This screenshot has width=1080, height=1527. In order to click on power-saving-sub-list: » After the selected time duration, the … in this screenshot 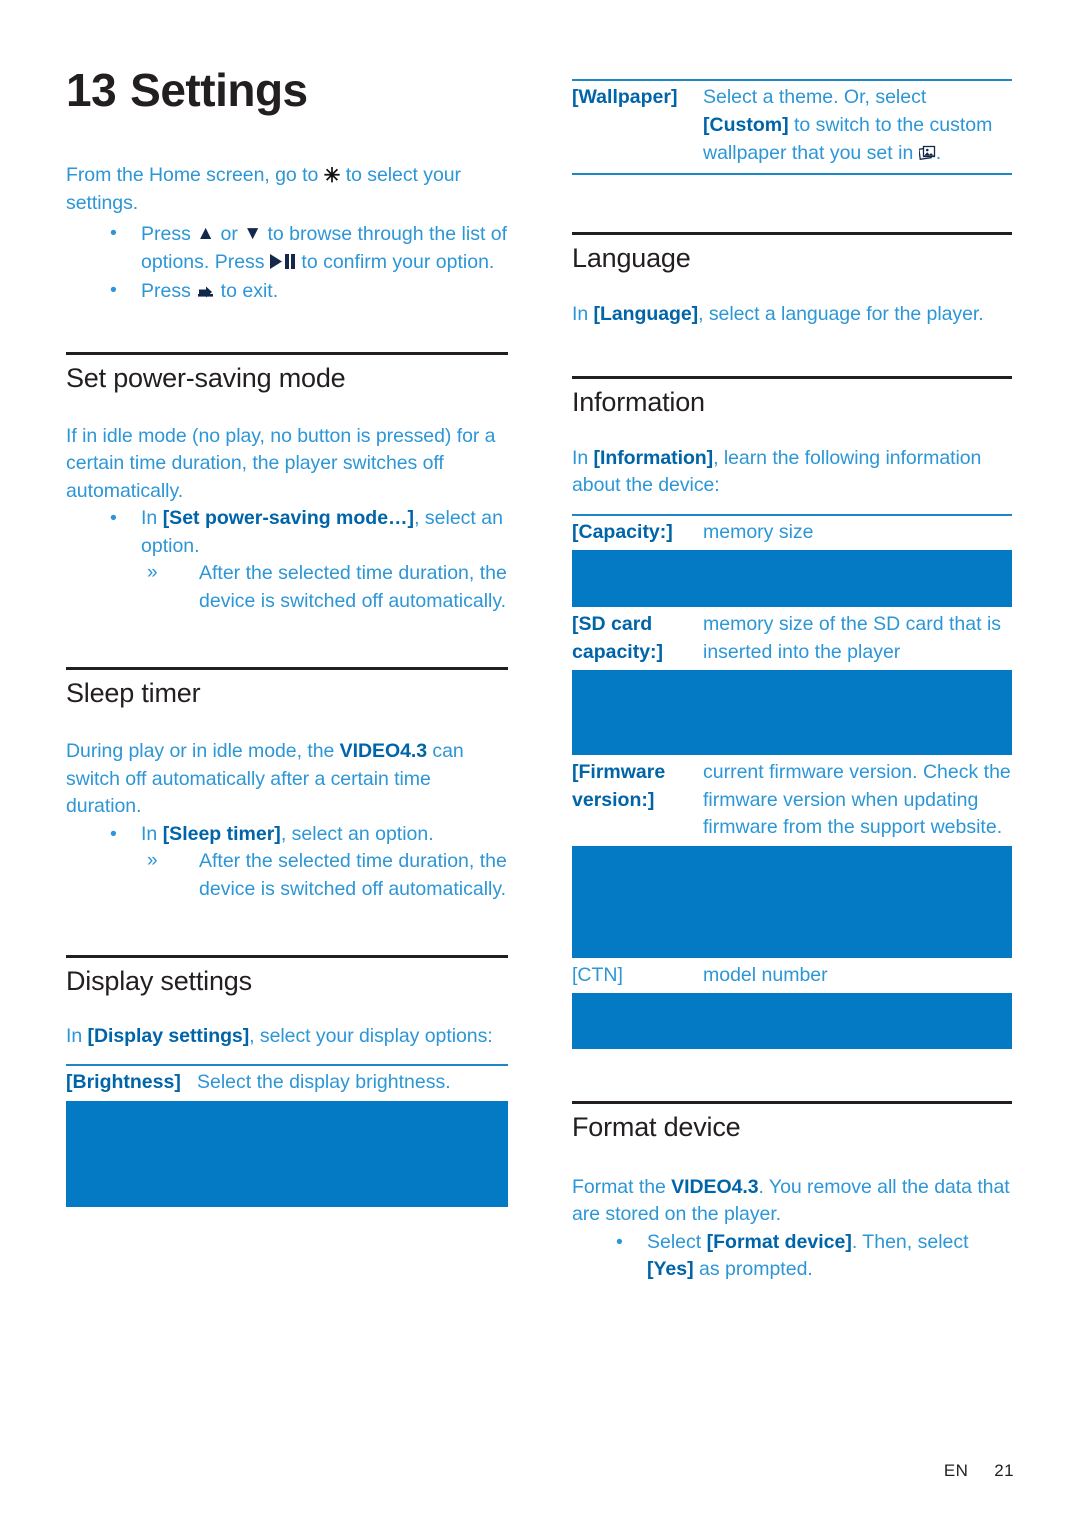, I will do `click(324, 587)`.